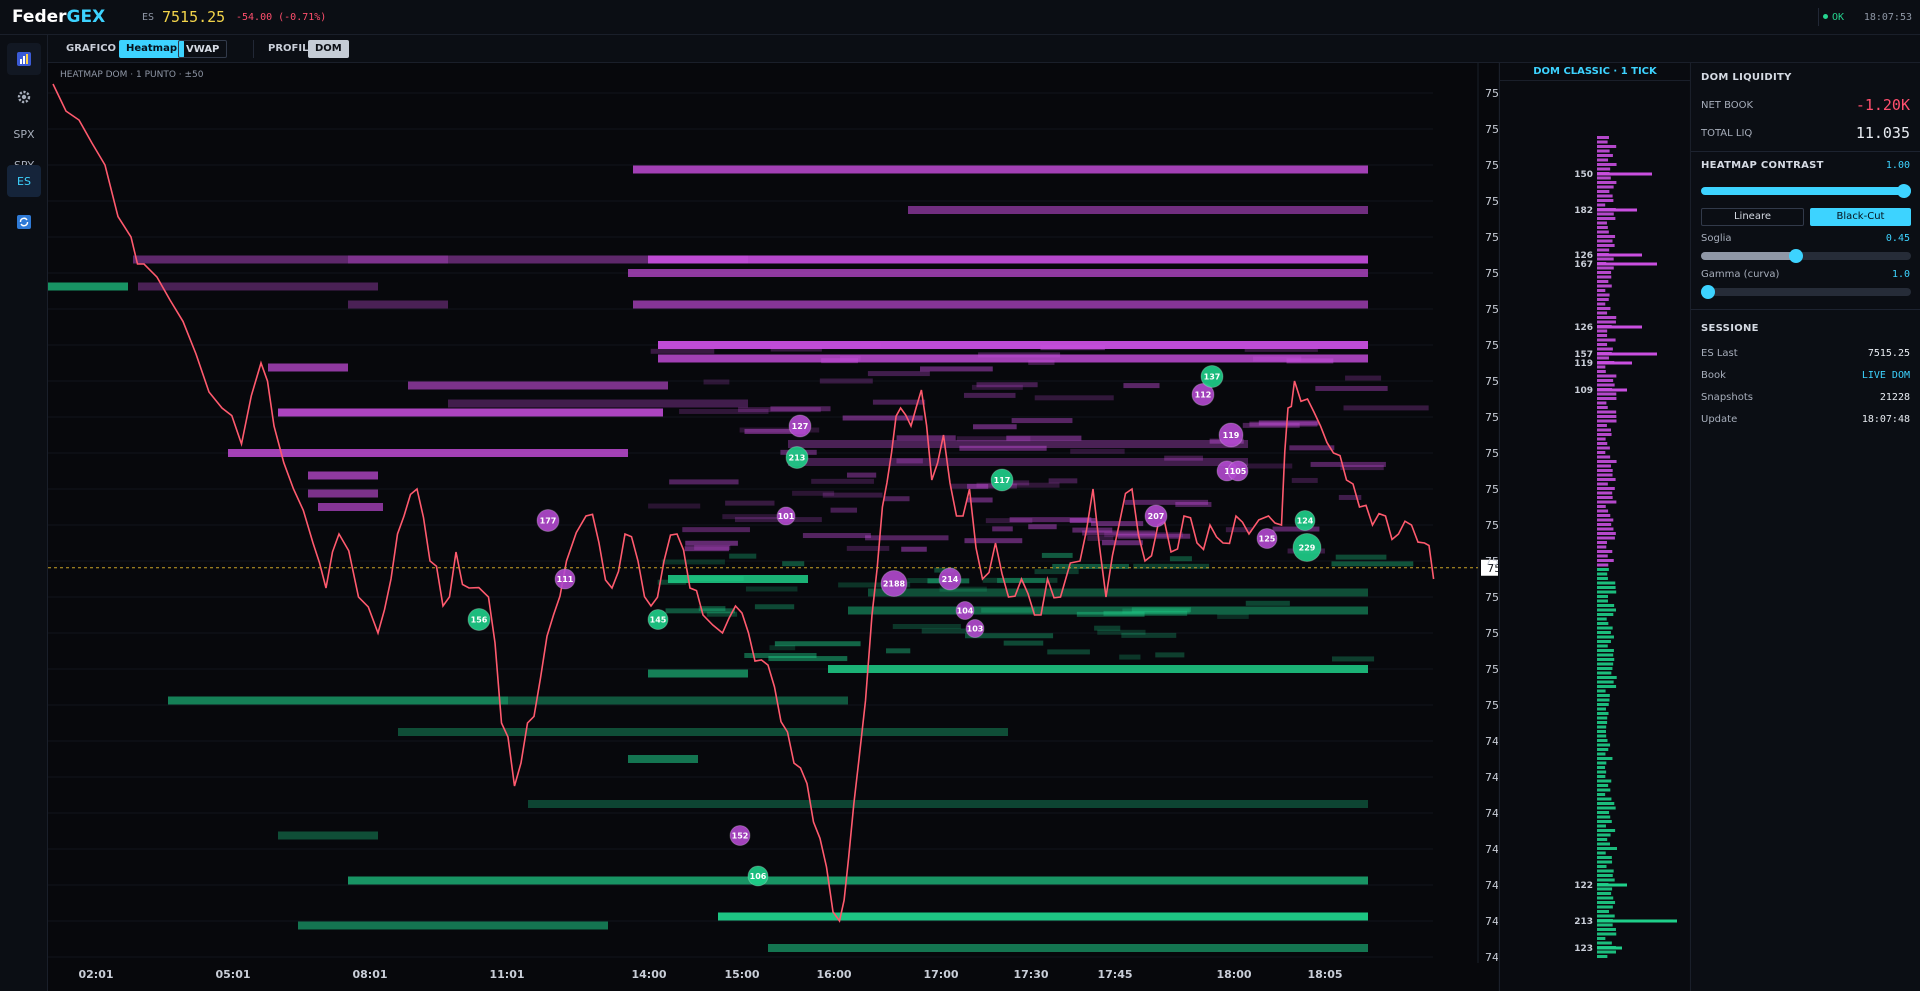 Image resolution: width=1920 pixels, height=991 pixels. What do you see at coordinates (1818, 17) in the screenshot?
I see `divider` at bounding box center [1818, 17].